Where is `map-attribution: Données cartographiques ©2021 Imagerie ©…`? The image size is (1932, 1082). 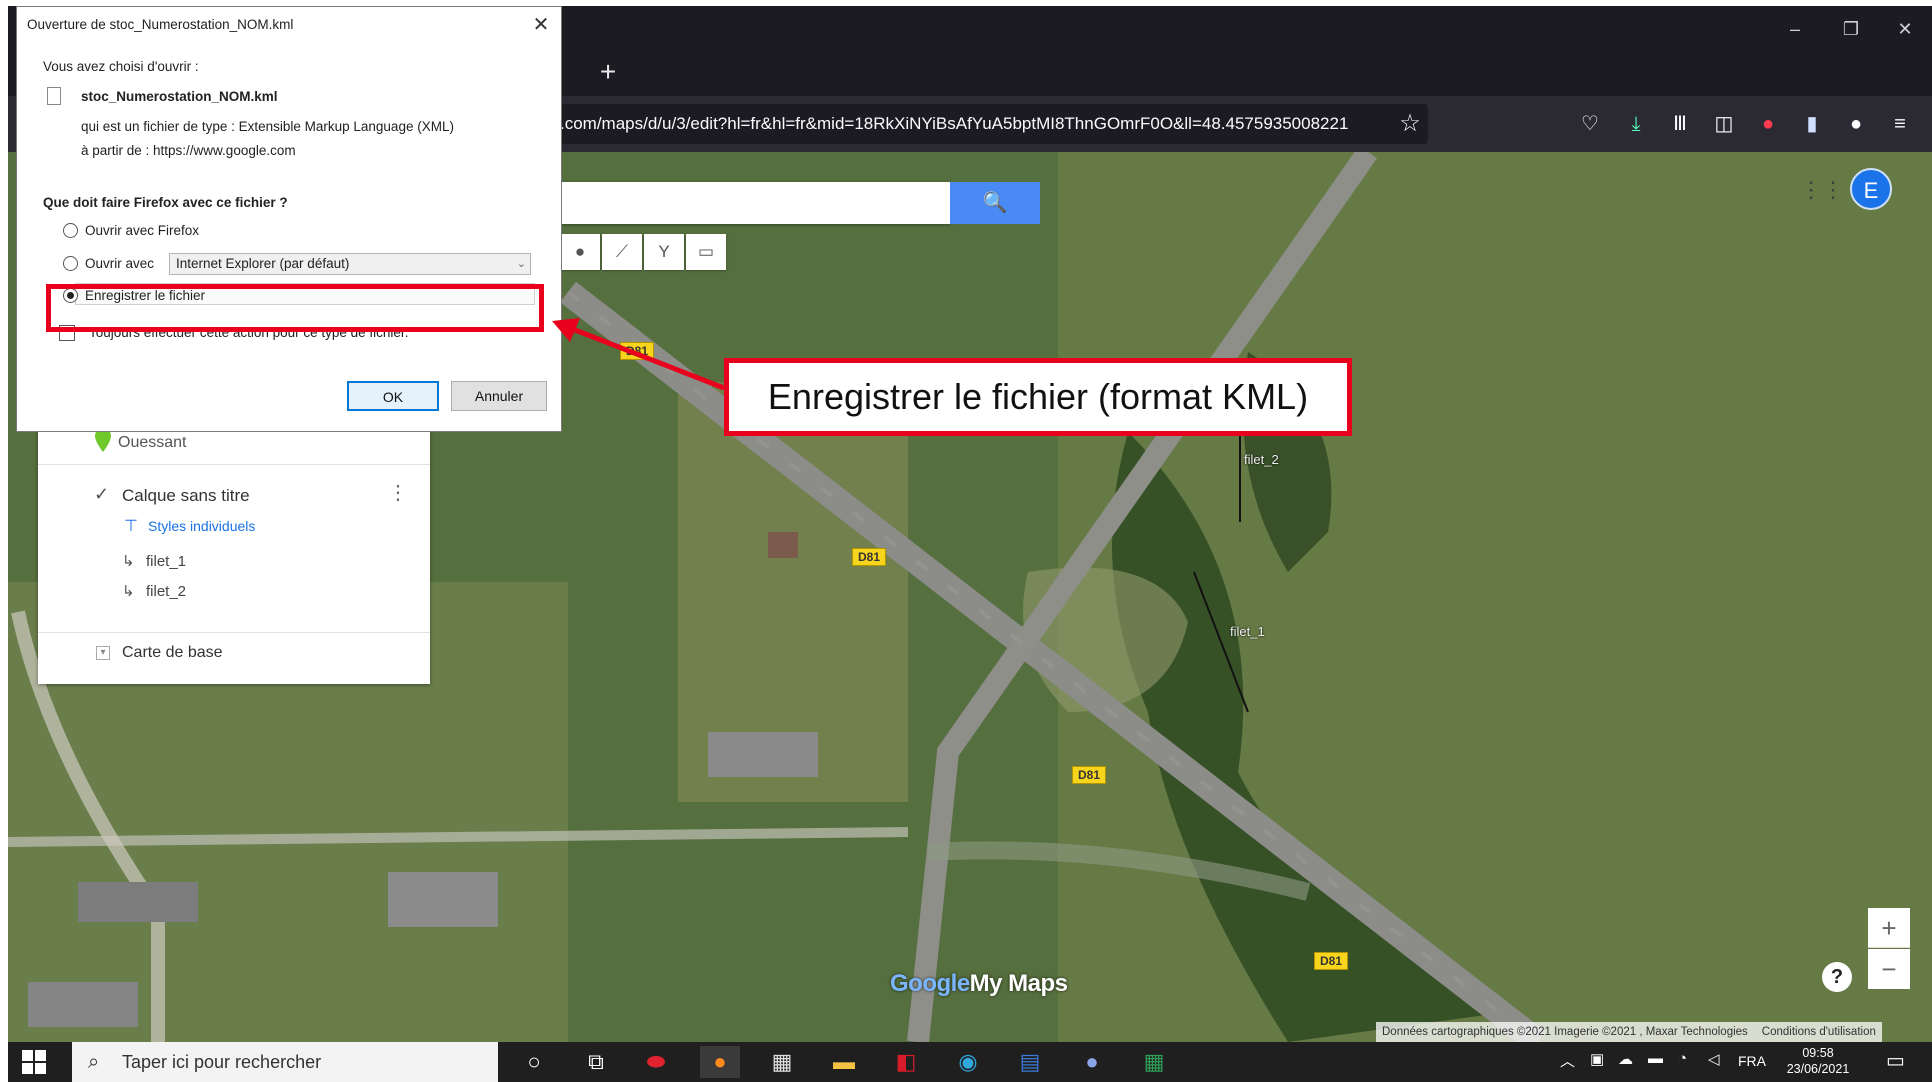
map-attribution: Données cartographiques ©2021 Imagerie ©… is located at coordinates (1629, 1032).